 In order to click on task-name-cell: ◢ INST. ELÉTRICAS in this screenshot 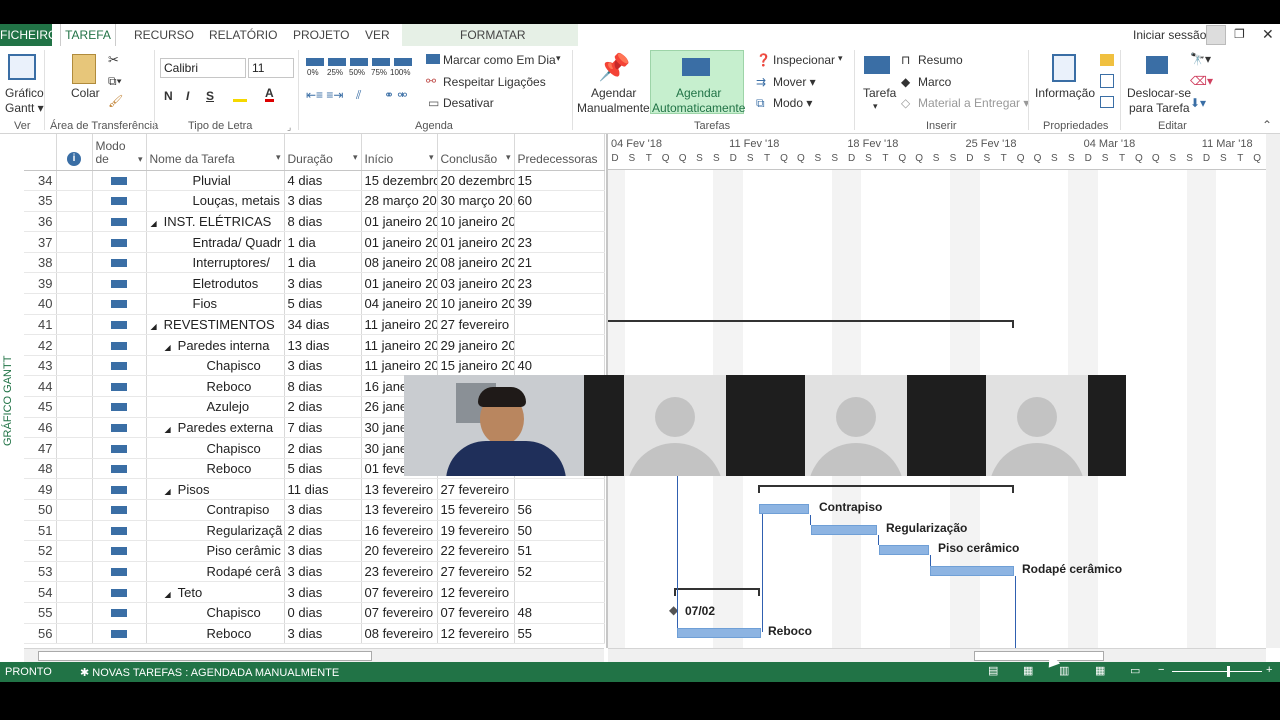, I will do `click(215, 222)`.